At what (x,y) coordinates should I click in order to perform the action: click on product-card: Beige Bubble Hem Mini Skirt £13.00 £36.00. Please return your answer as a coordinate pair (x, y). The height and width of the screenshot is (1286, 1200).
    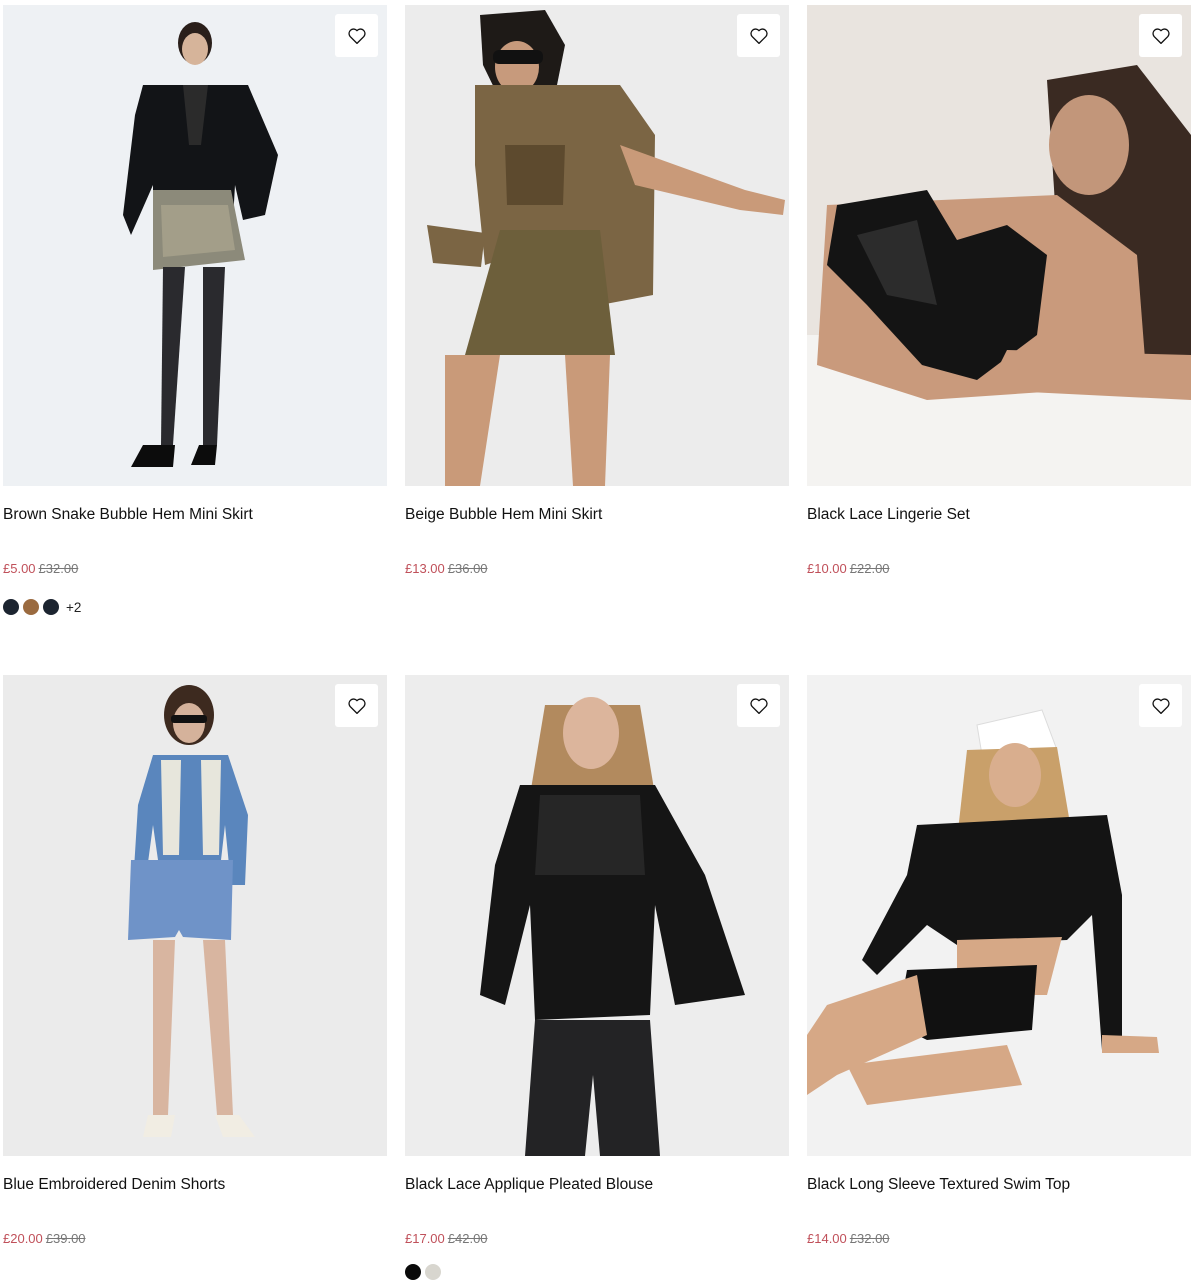
    Looking at the image, I should click on (597, 290).